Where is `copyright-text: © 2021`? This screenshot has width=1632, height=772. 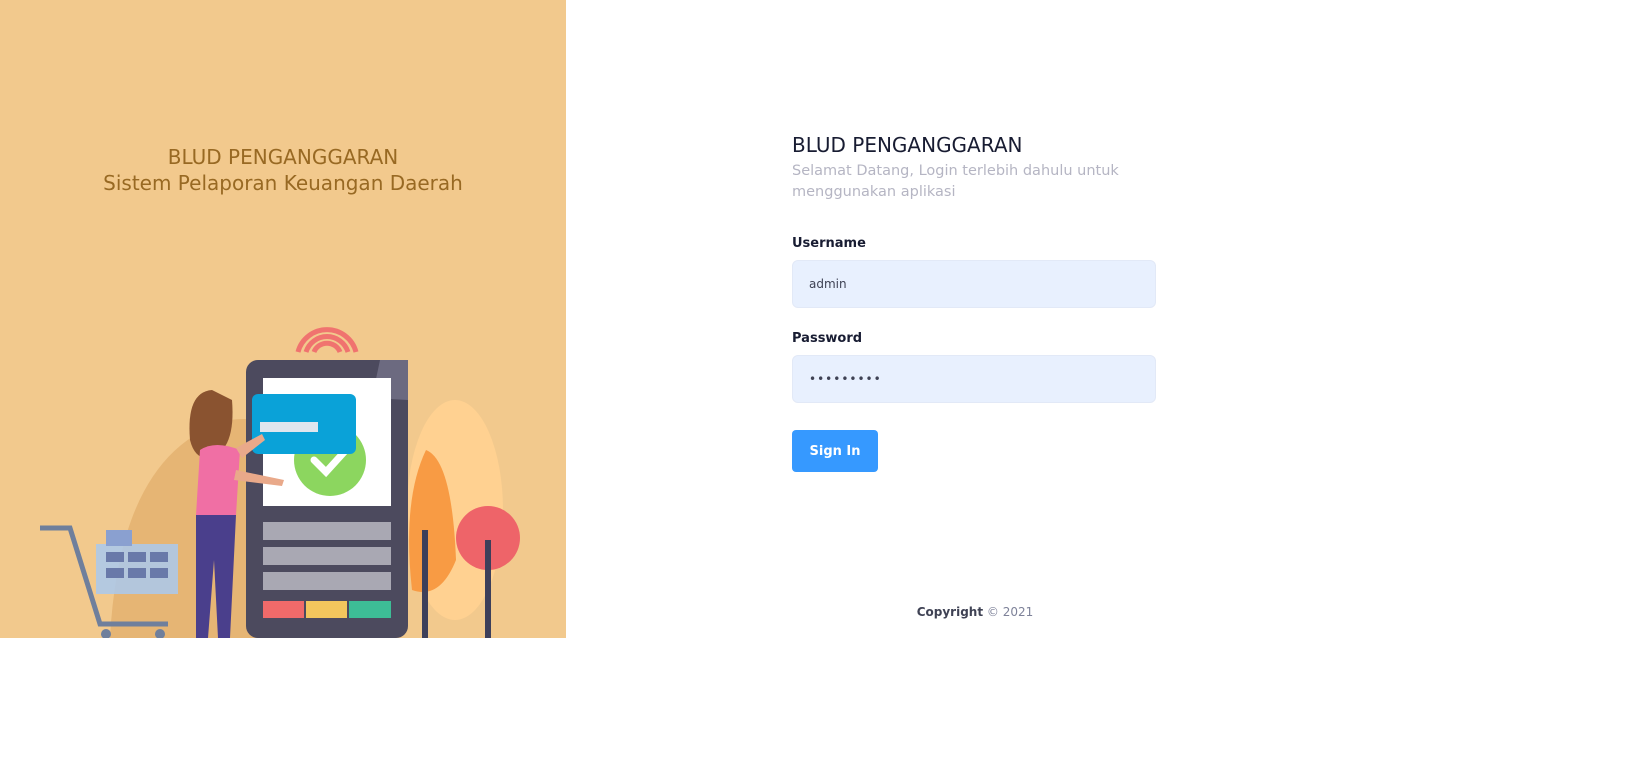 copyright-text: © 2021 is located at coordinates (1010, 612).